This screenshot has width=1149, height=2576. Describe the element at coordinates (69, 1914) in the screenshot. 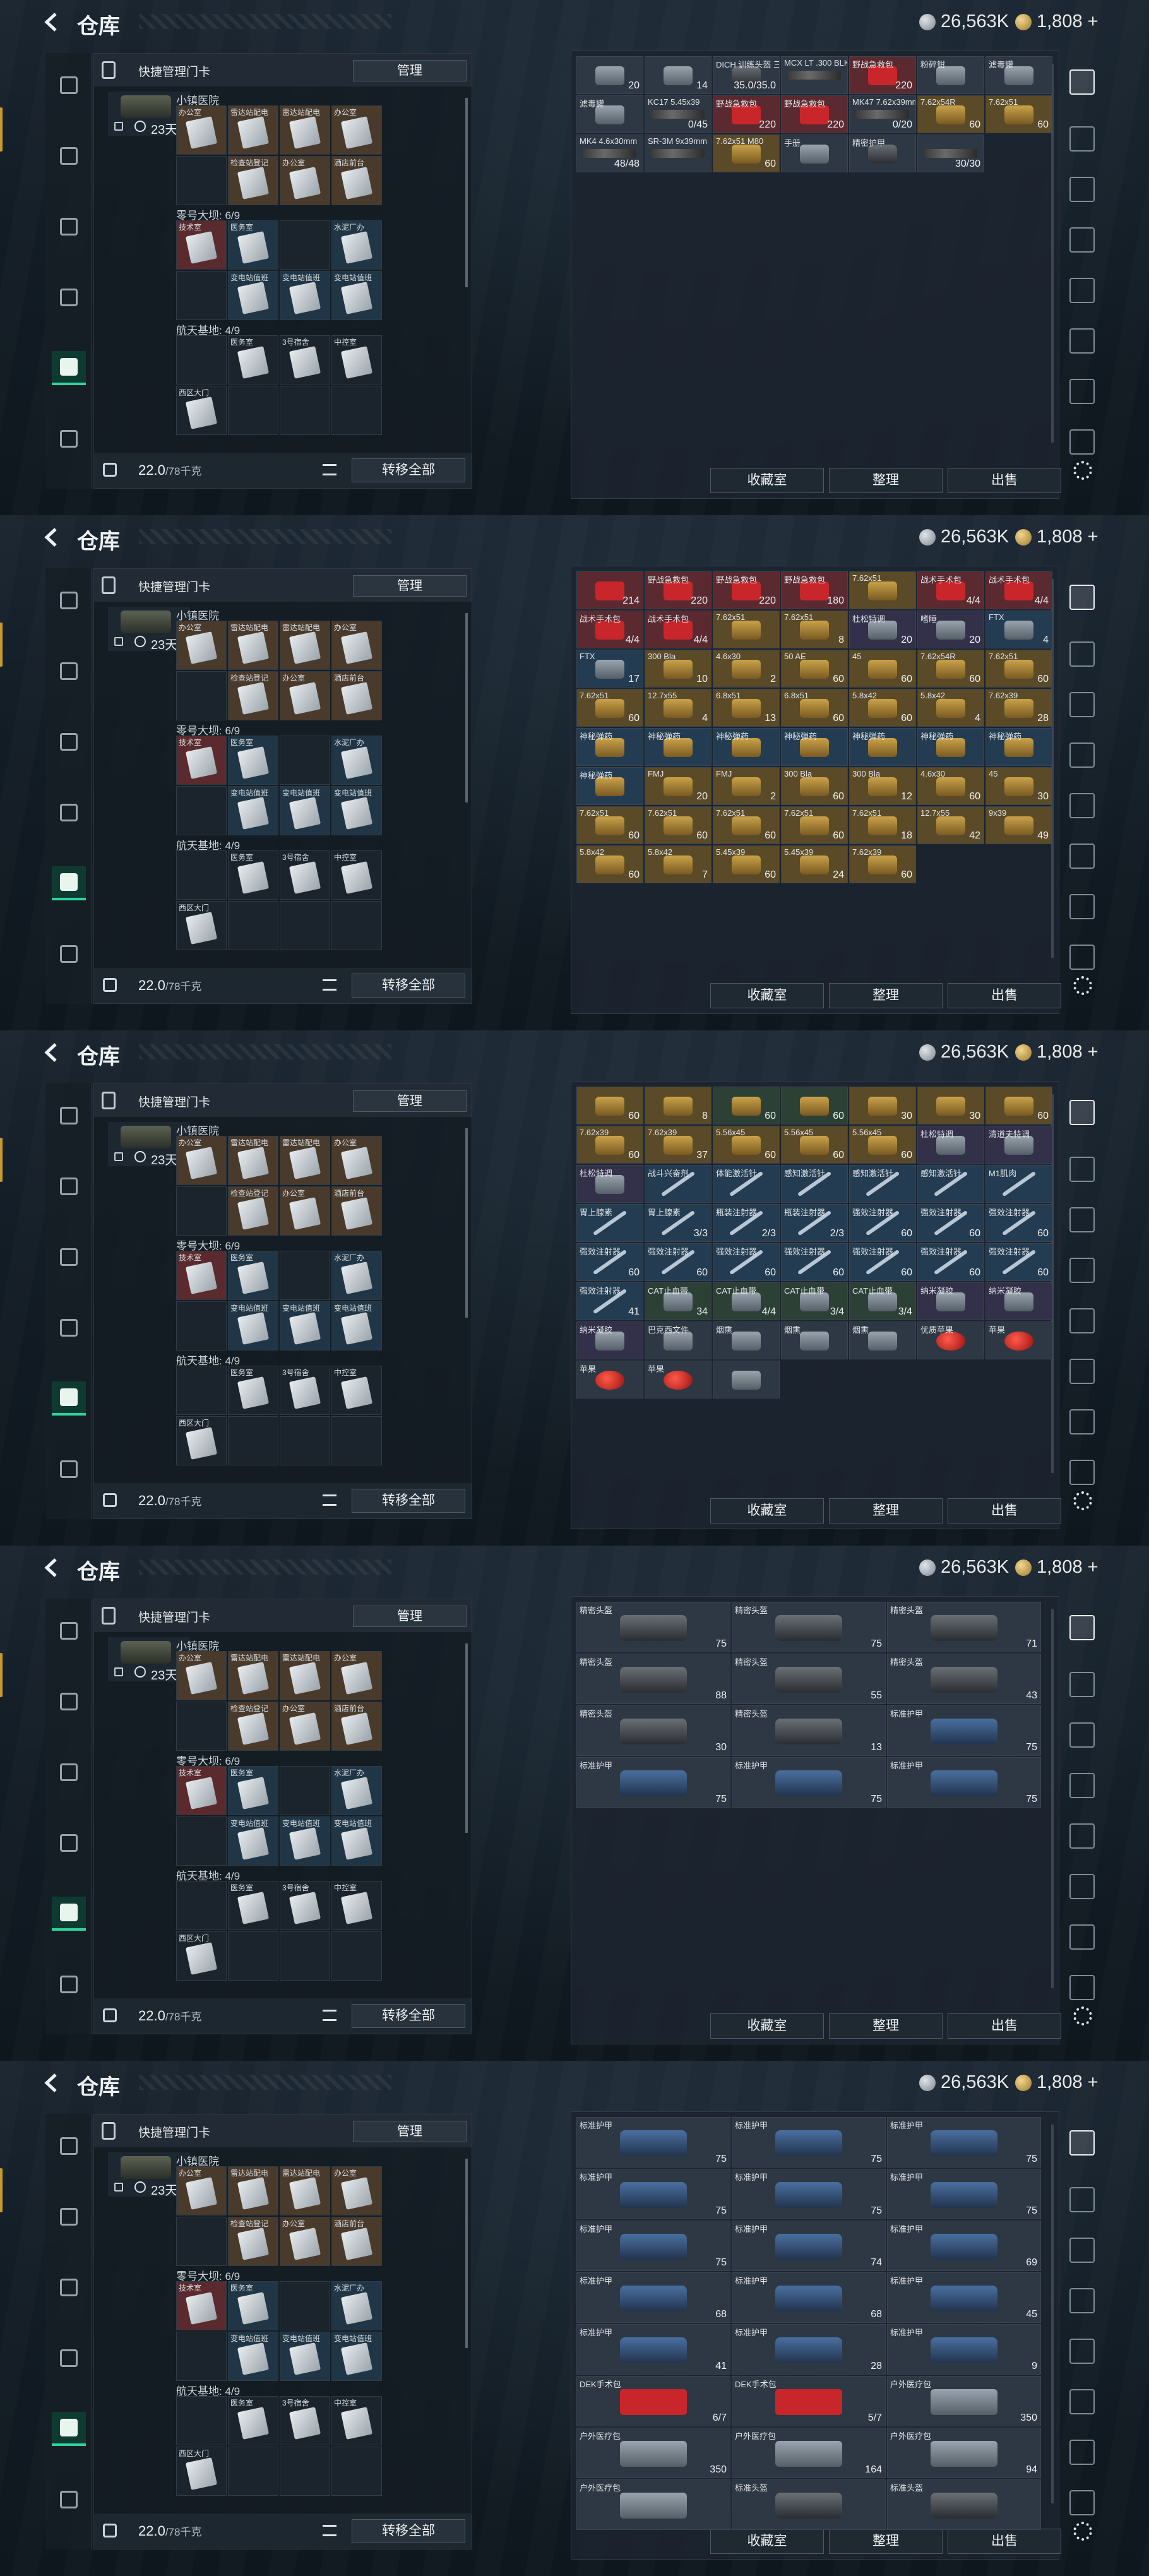

I see `rail-tab-keycards` at that location.